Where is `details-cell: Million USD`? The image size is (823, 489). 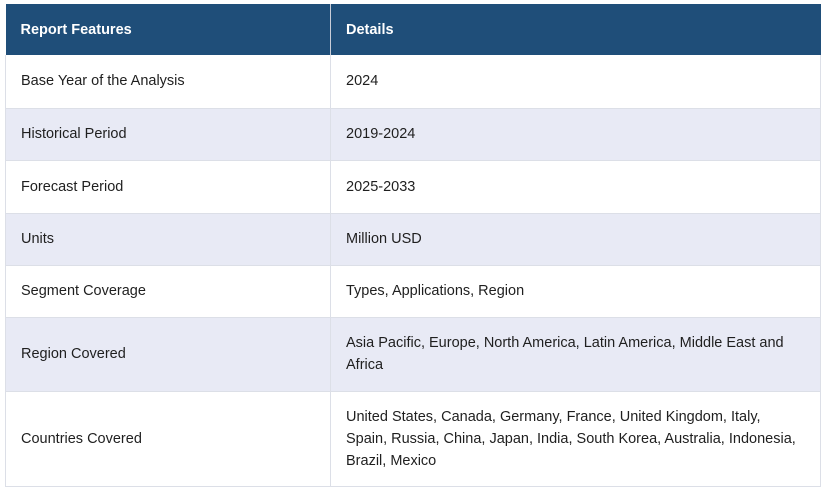 details-cell: Million USD is located at coordinates (575, 239).